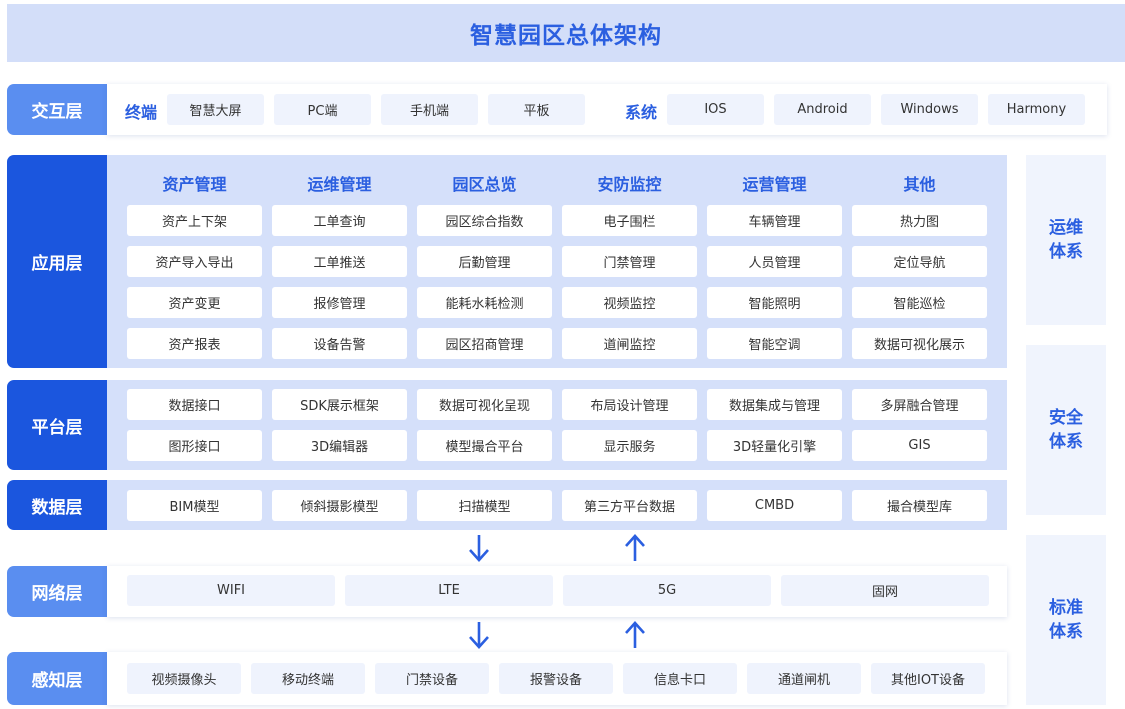 This screenshot has width=1125, height=709. Describe the element at coordinates (919, 261) in the screenshot. I see `app-item: 定位导航` at that location.